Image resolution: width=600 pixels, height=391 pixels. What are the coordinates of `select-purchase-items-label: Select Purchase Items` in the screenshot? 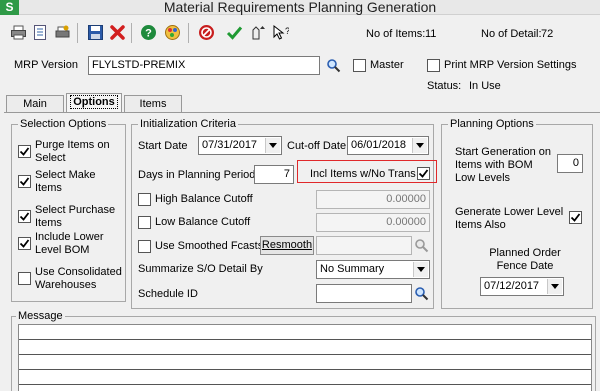 It's located at (75, 216).